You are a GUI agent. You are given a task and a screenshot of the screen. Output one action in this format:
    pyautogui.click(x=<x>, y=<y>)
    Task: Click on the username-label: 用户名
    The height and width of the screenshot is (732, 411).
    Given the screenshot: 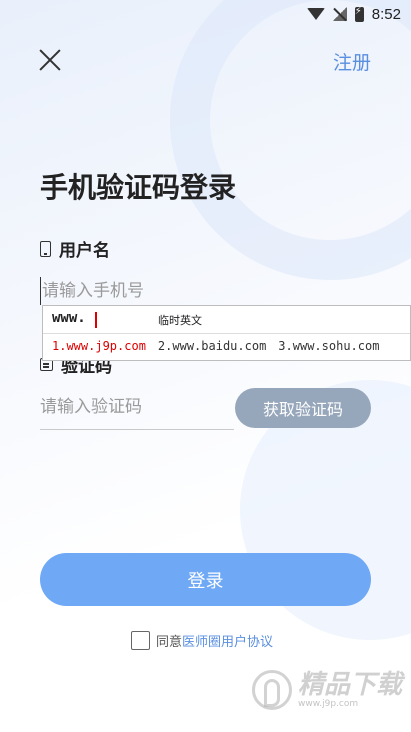 What is the action you would take?
    pyautogui.click(x=84, y=251)
    